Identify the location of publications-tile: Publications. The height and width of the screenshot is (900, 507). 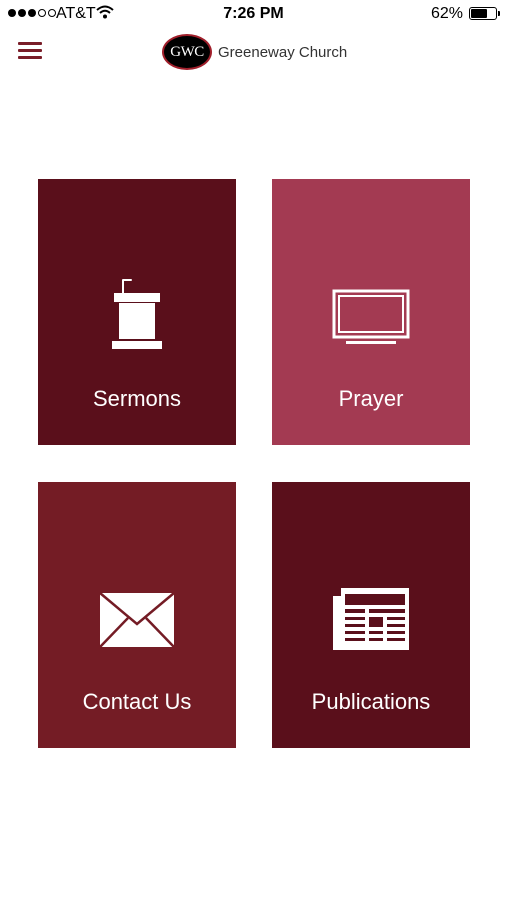
(371, 615).